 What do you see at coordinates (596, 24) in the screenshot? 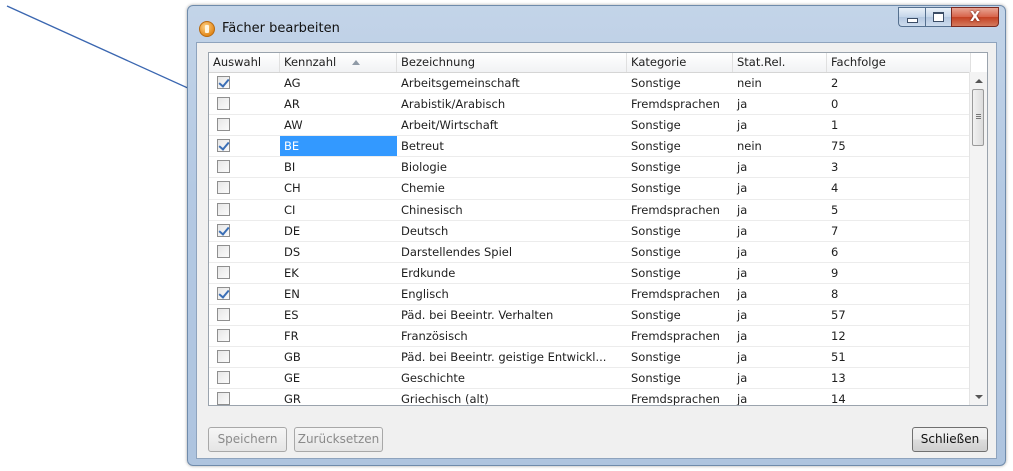
I see `title-bar: Fächer bearbeiten X` at bounding box center [596, 24].